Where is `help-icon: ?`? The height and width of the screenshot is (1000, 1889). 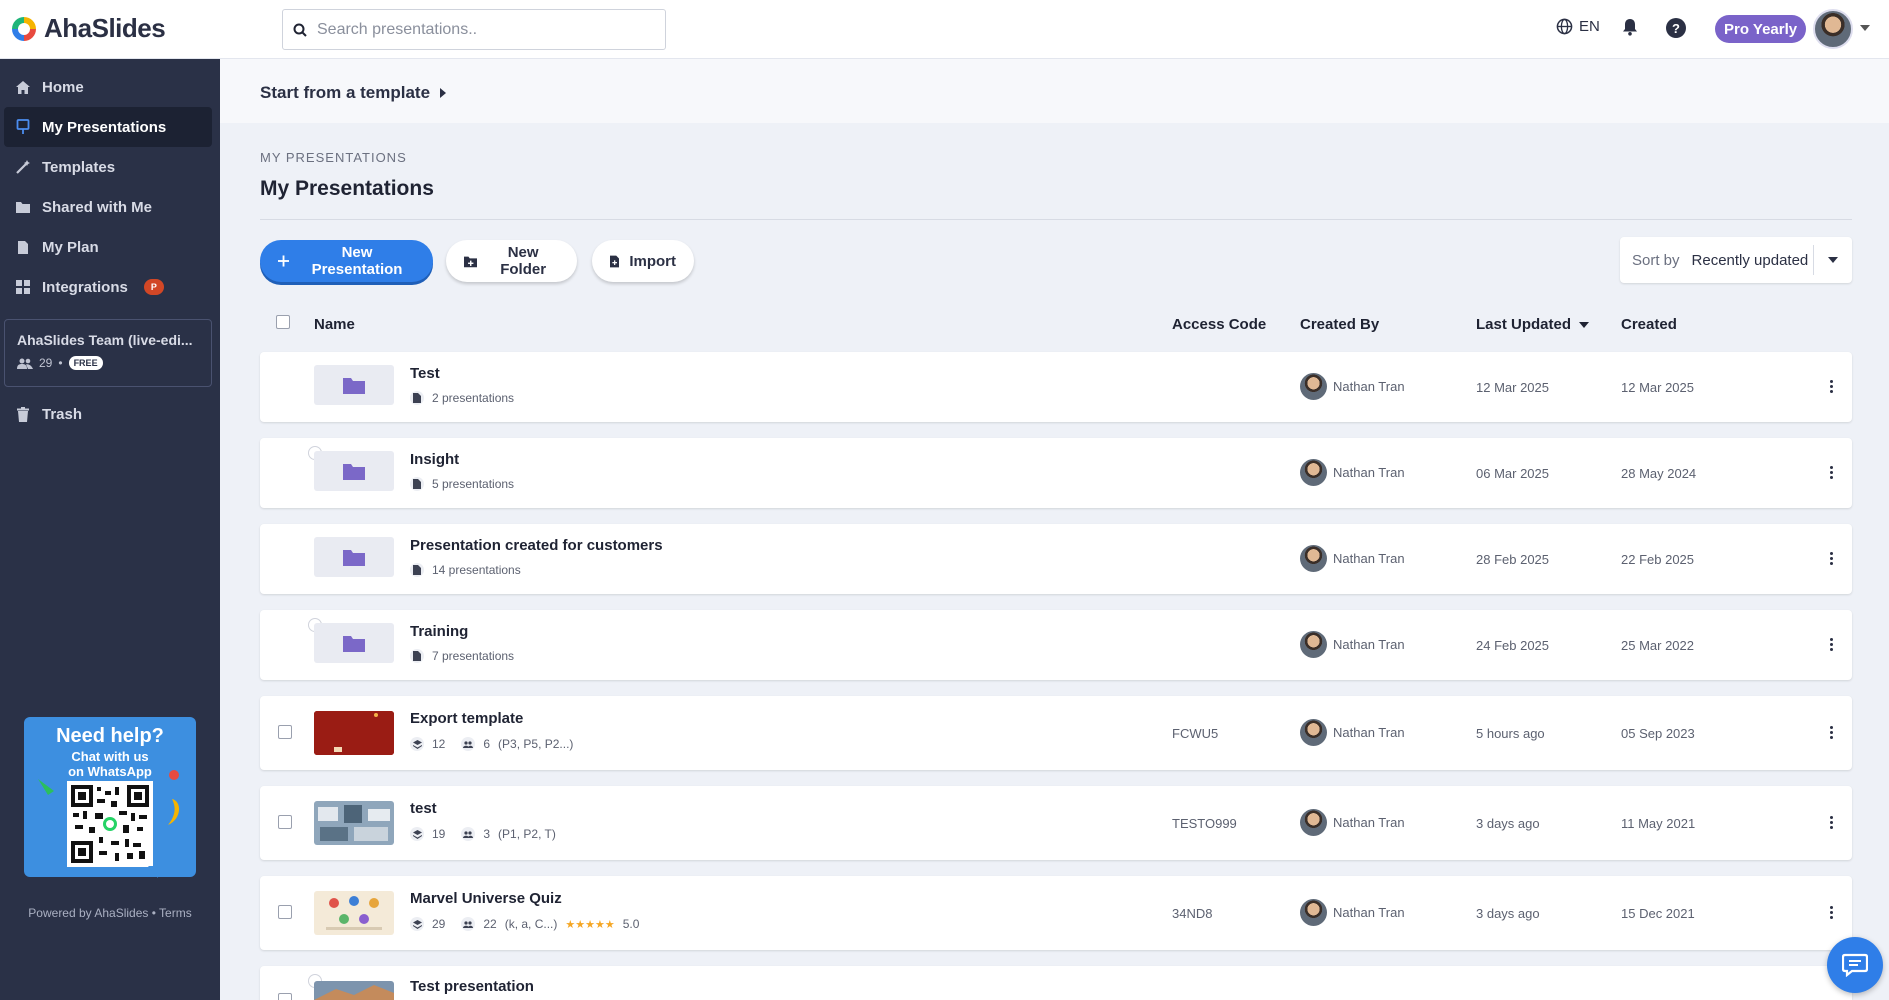
help-icon: ? is located at coordinates (1676, 28).